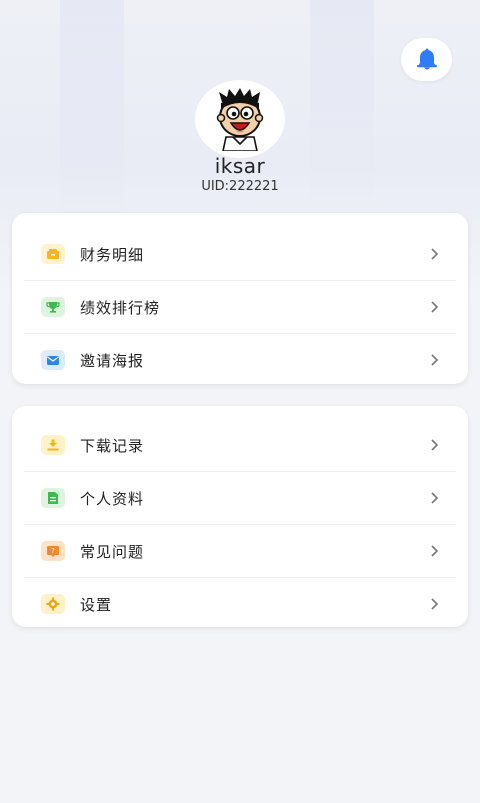 The width and height of the screenshot is (480, 803). Describe the element at coordinates (112, 498) in the screenshot. I see `menu-item-label: 个人资料` at that location.